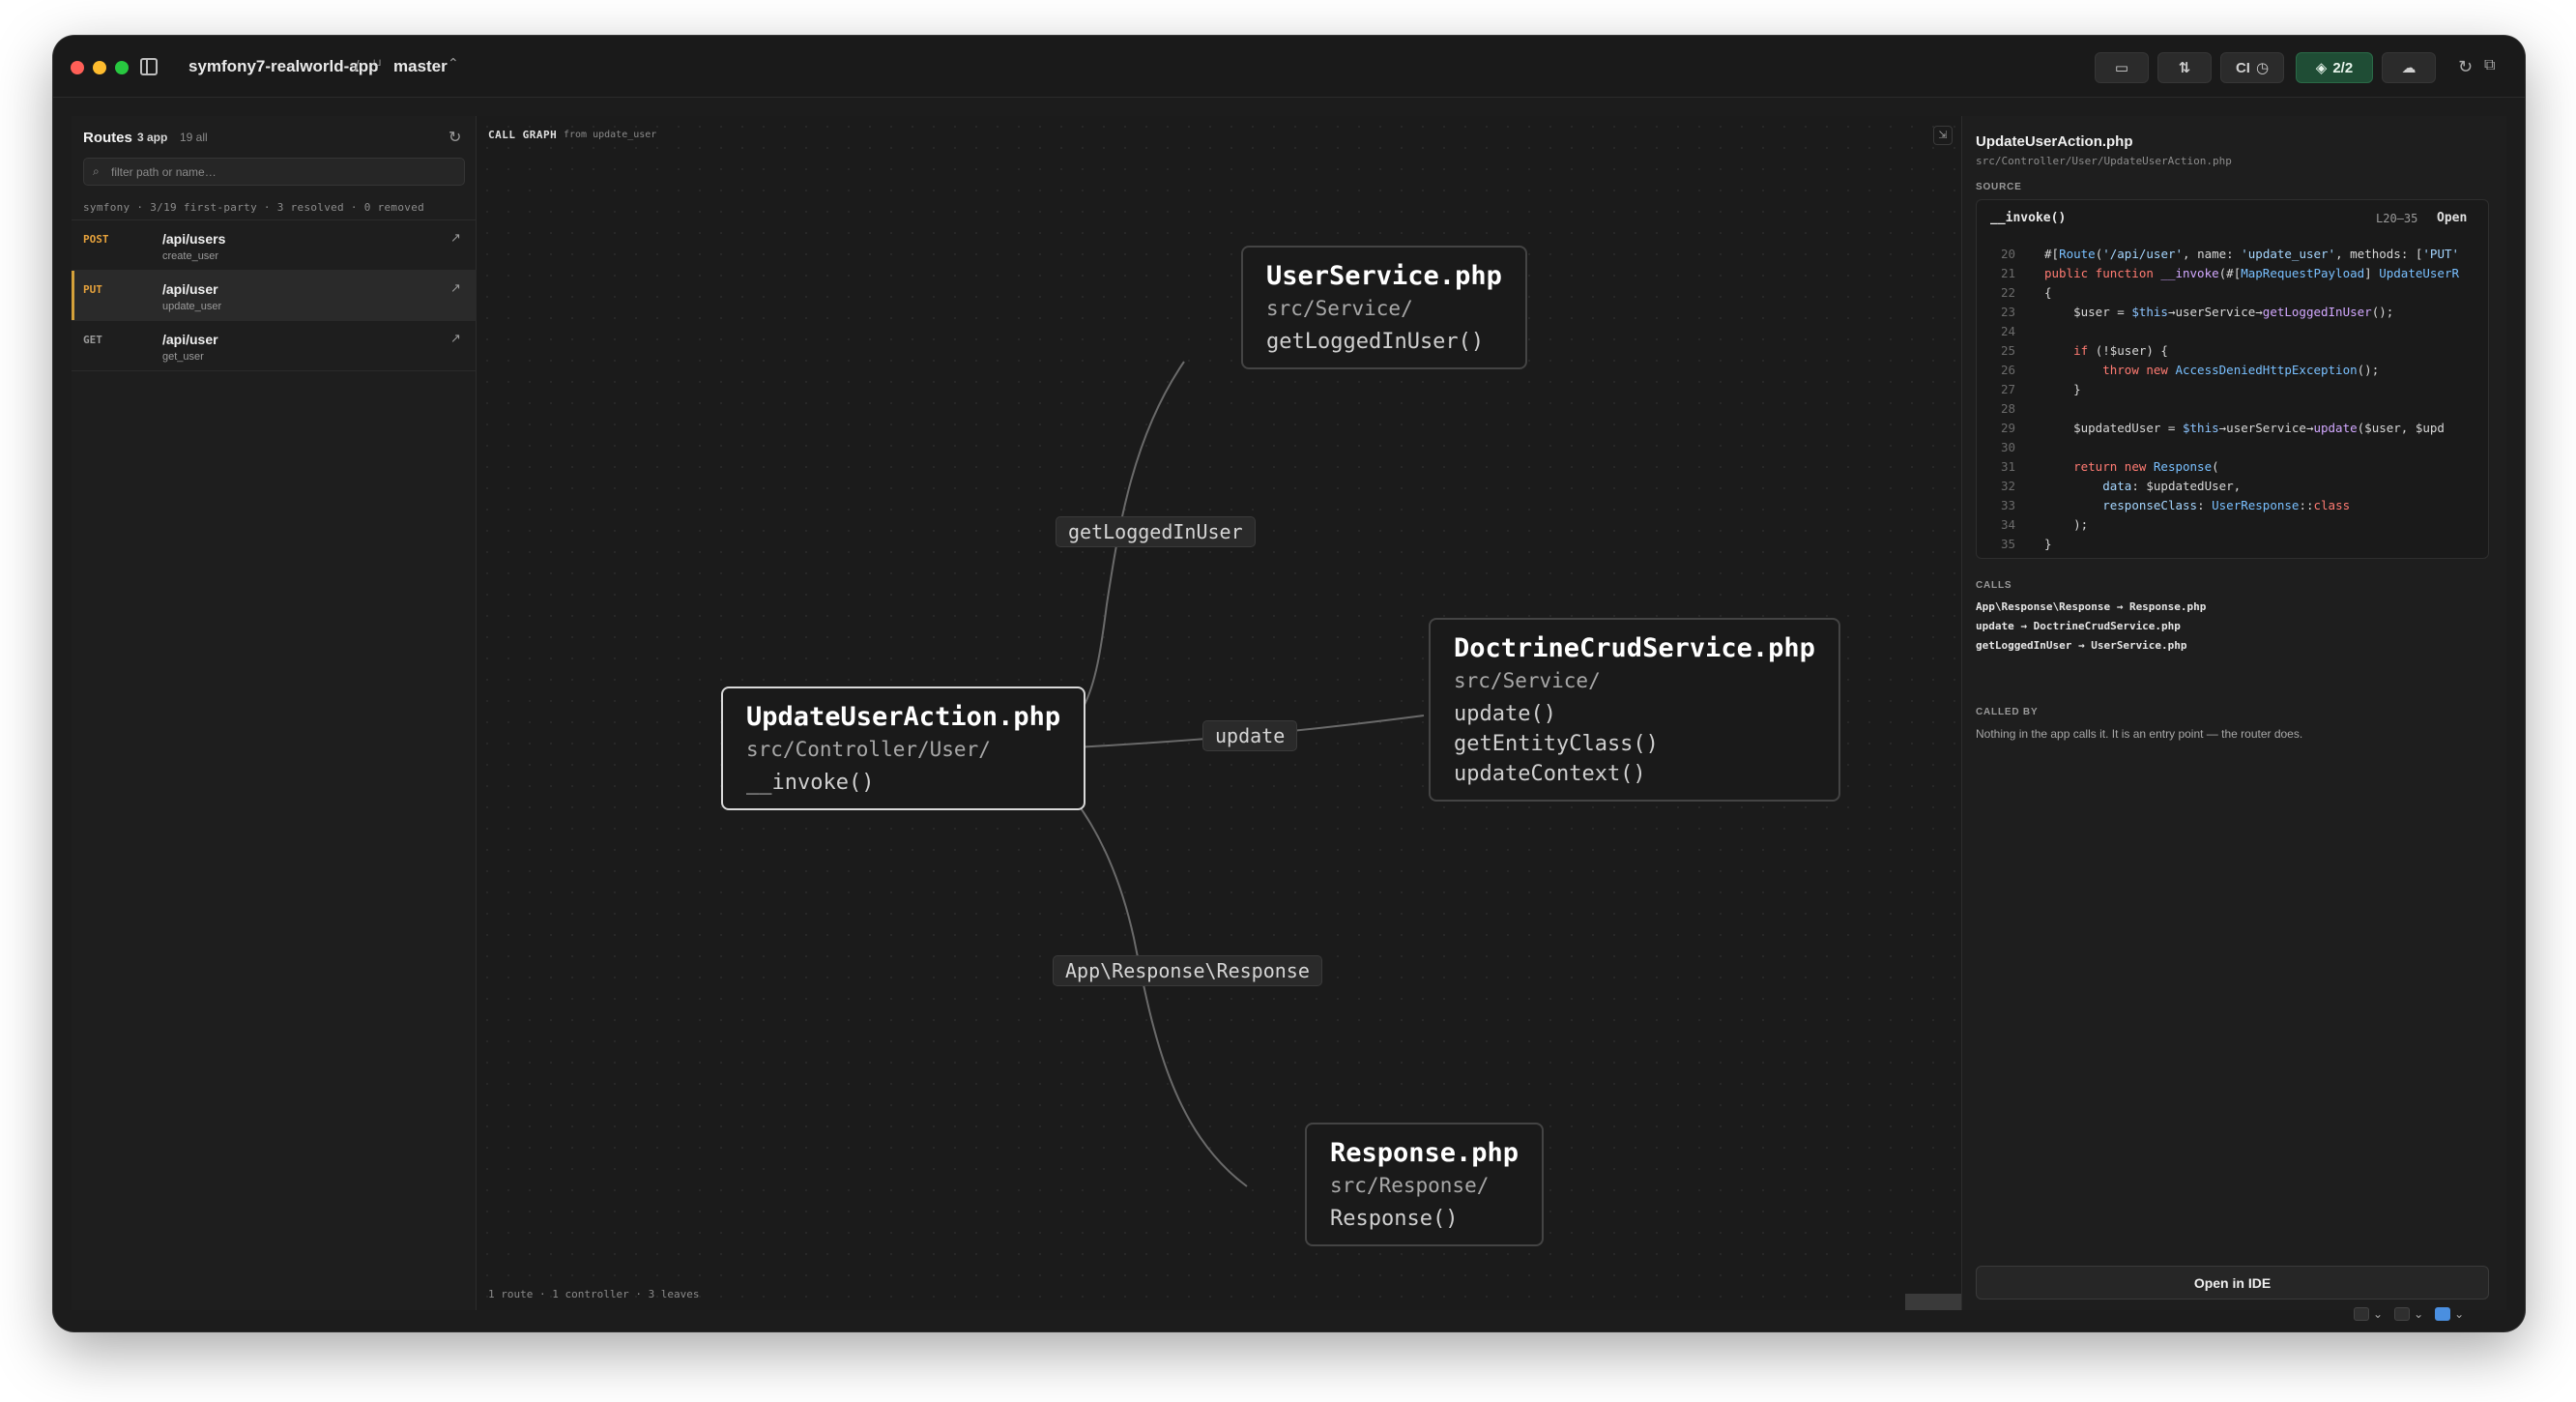  What do you see at coordinates (2029, 218) in the screenshot?
I see `code-function-name: __invoke()` at bounding box center [2029, 218].